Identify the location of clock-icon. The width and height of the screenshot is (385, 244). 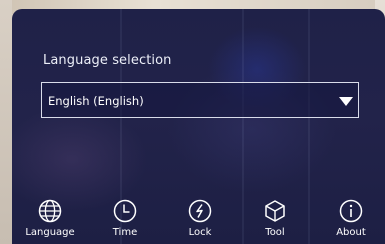
(125, 211).